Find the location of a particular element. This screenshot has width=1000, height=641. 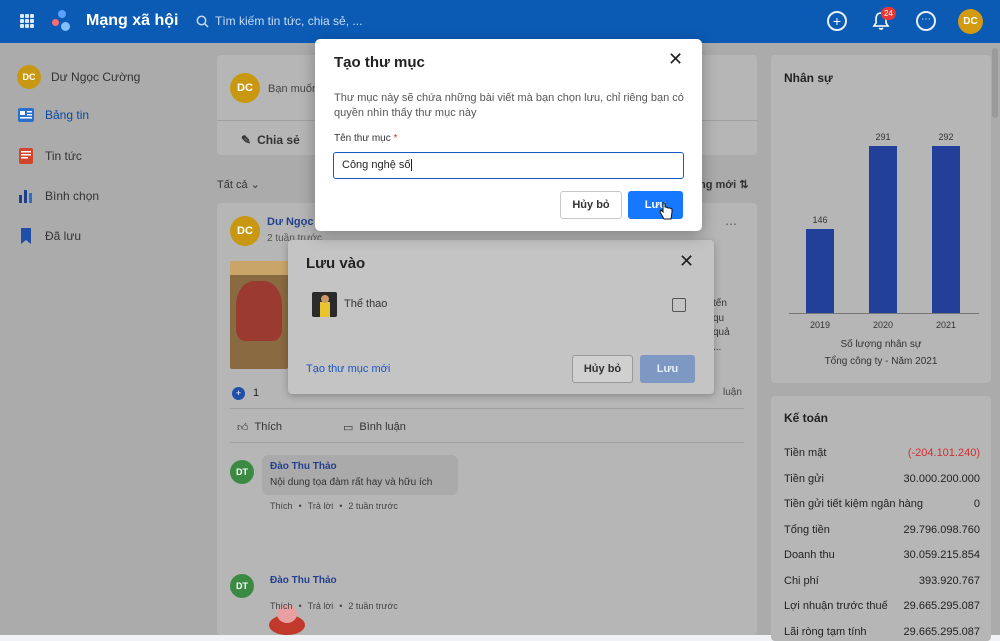

comment-count: luận is located at coordinates (732, 392).